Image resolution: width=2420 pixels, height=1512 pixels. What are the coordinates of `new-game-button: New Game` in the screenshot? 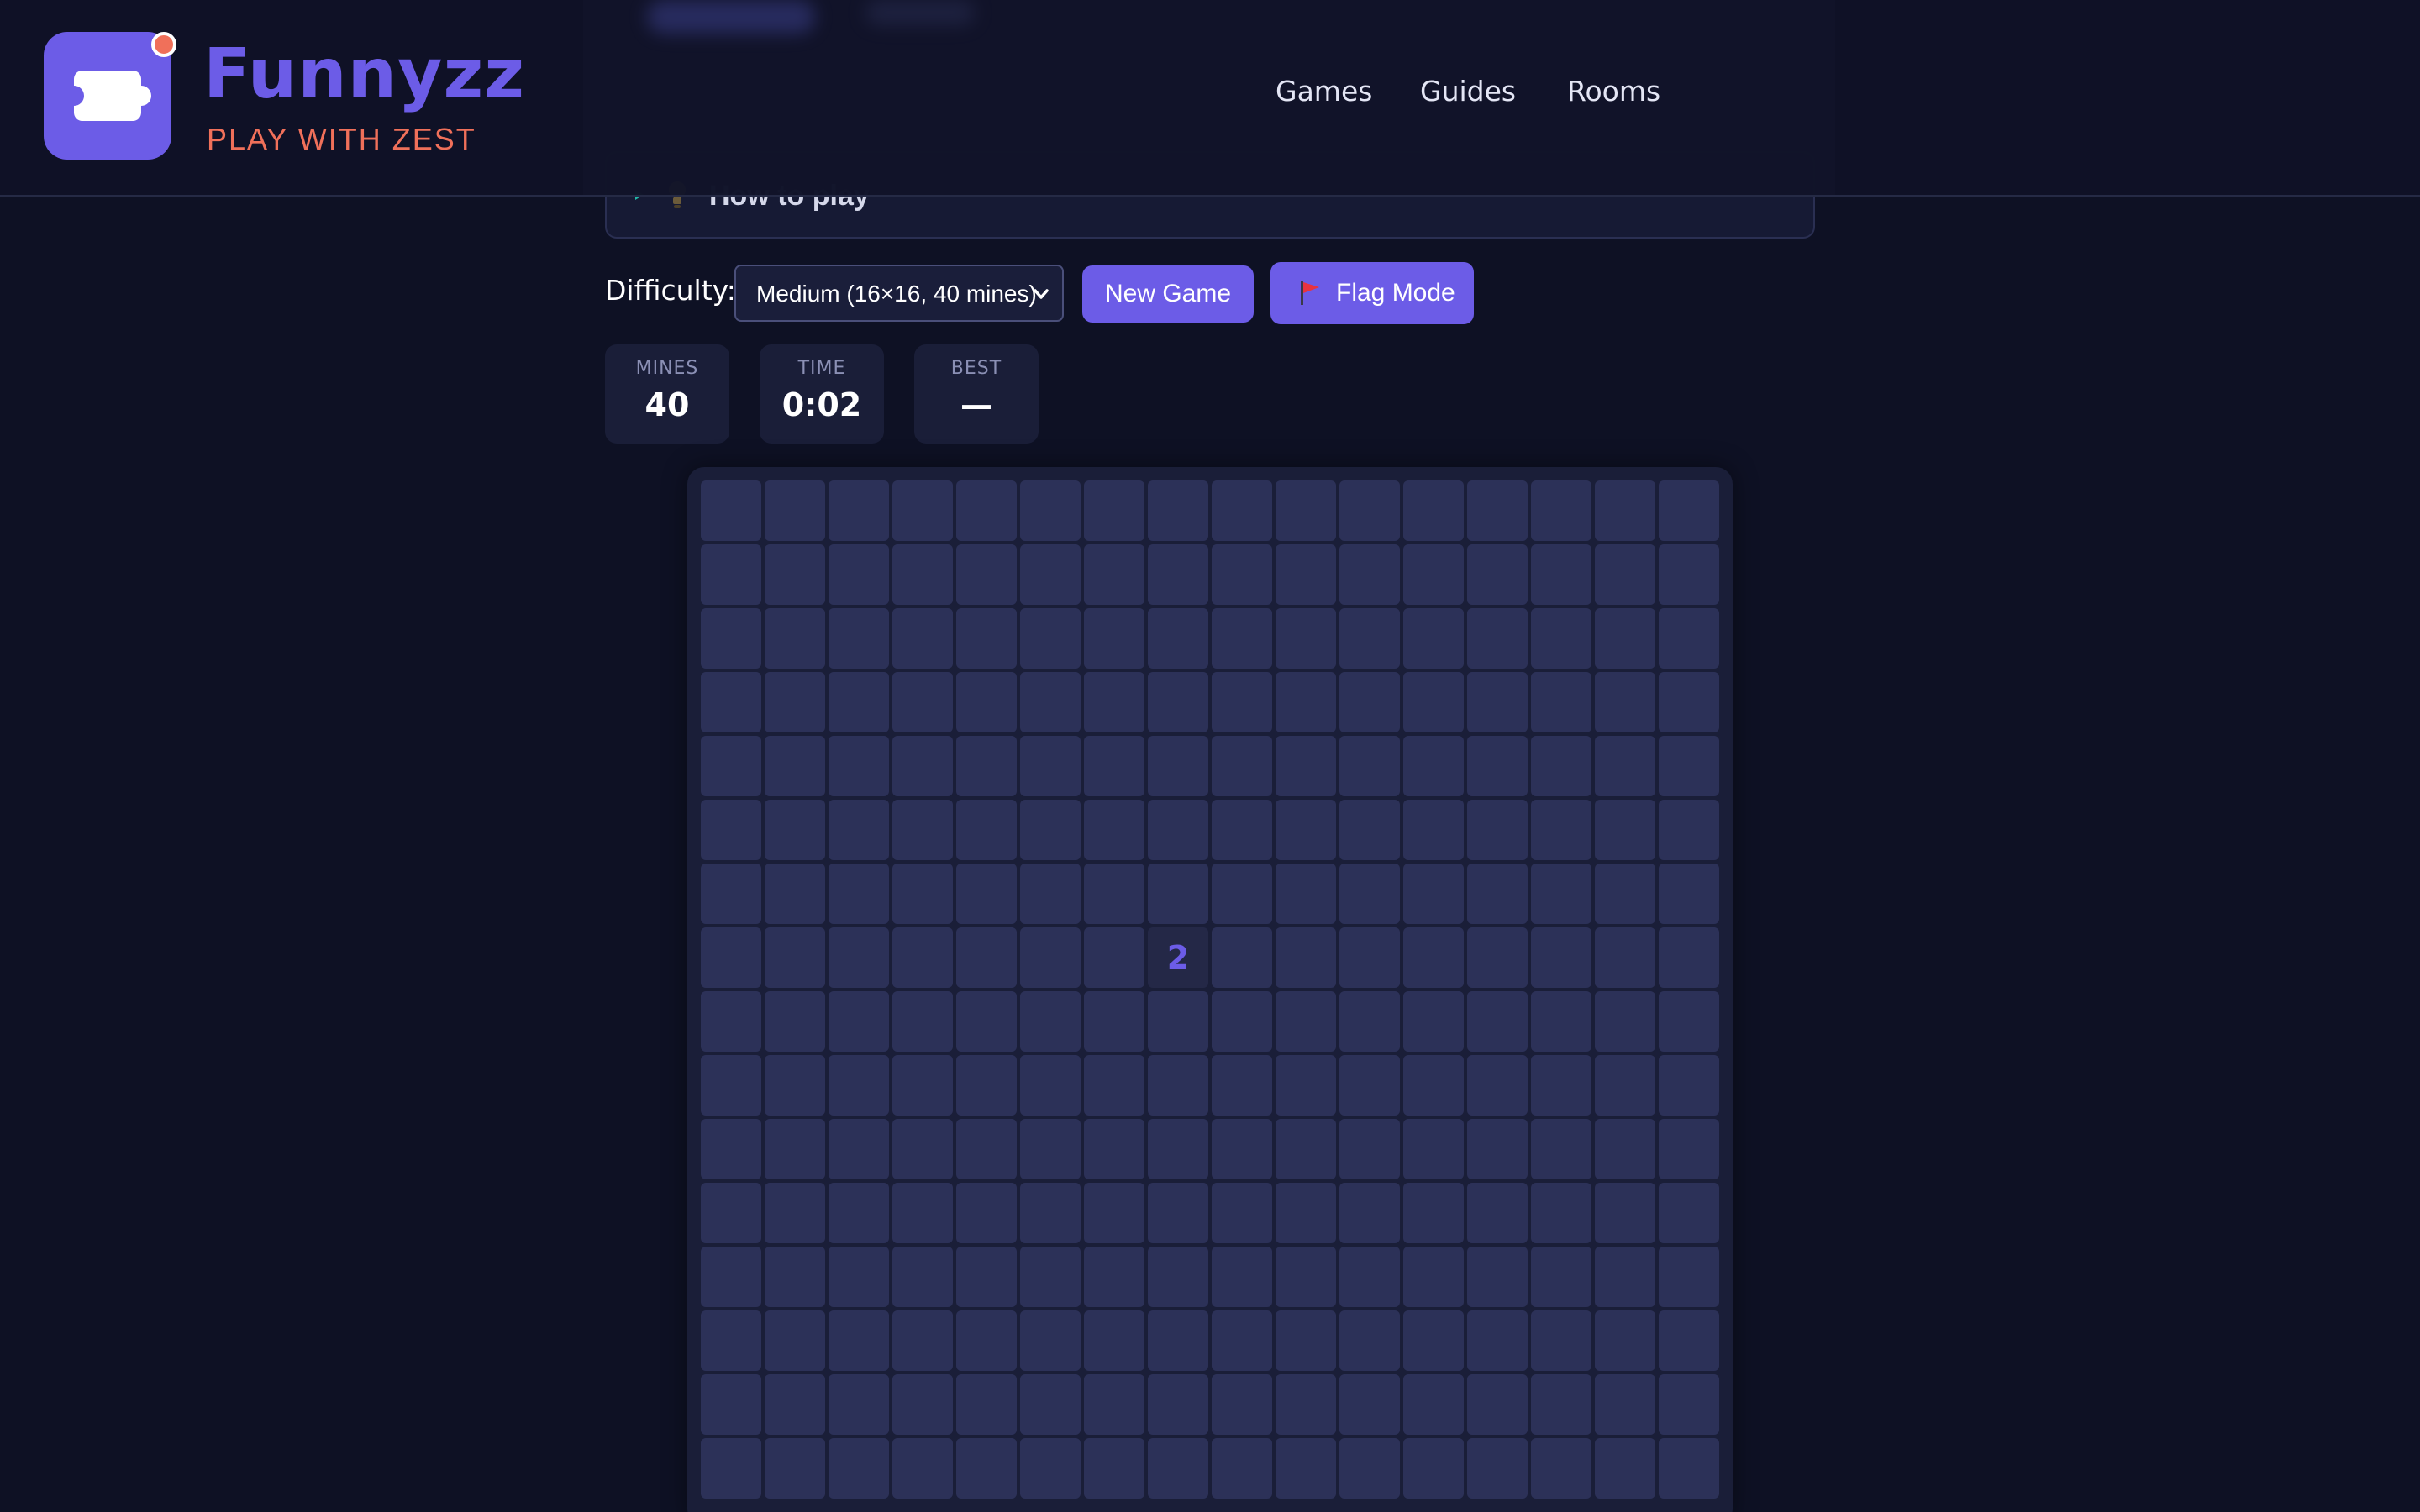 It's located at (1168, 294).